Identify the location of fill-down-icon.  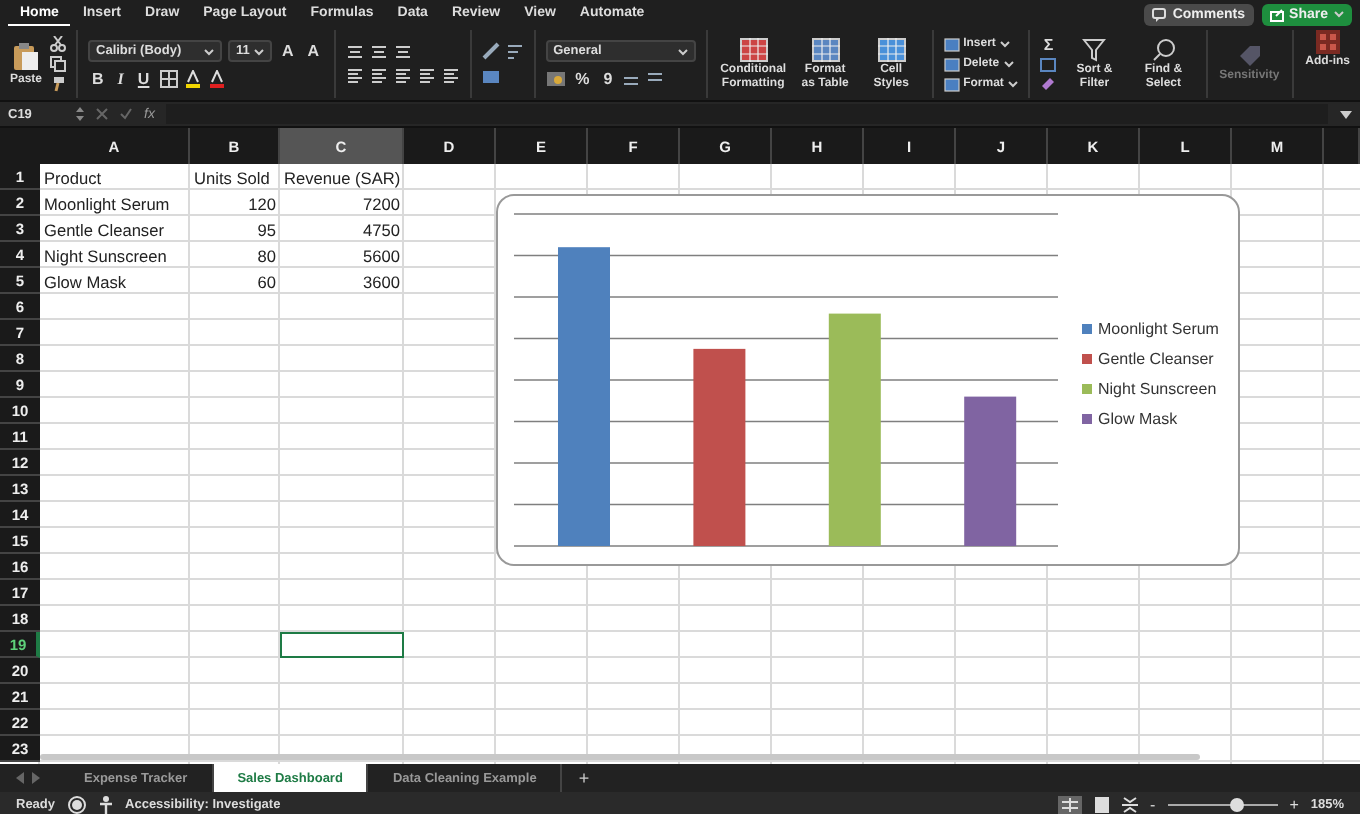
(1047, 65).